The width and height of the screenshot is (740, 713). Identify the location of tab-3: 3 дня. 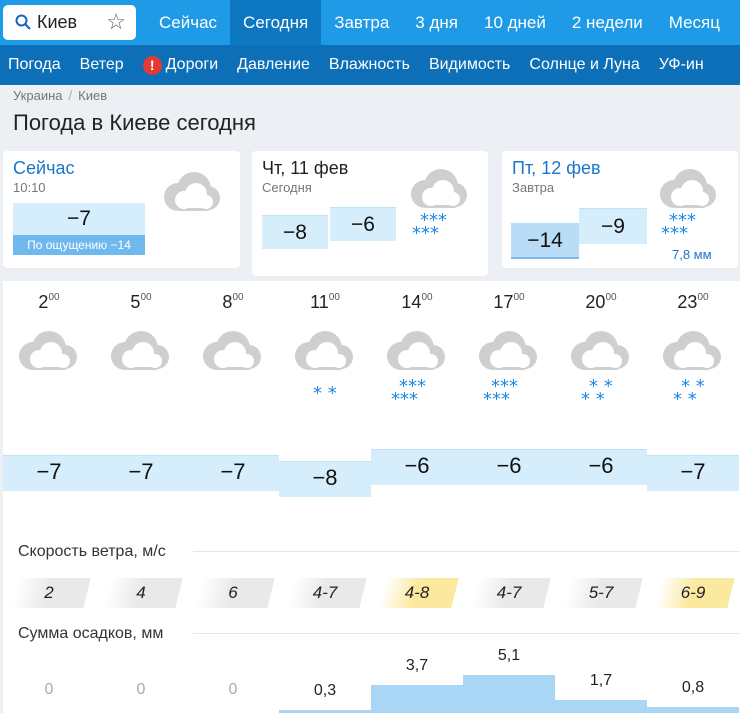
(436, 22).